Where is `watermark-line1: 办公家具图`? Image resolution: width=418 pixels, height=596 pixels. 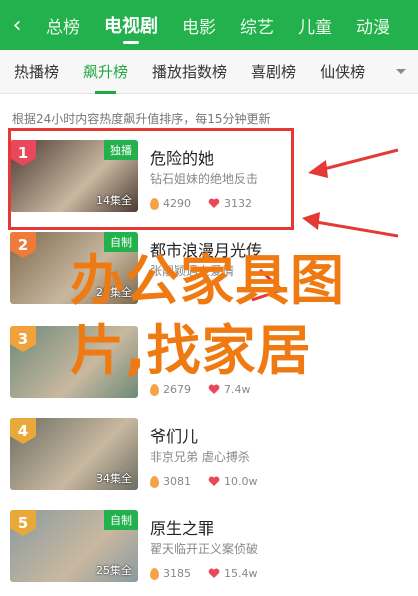
watermark-line1: 办公家具图 is located at coordinates (207, 280).